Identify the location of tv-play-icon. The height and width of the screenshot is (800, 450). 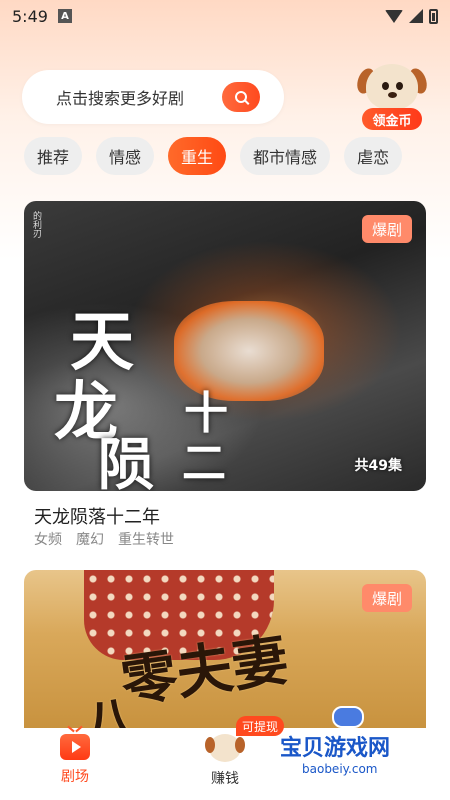
(75, 747).